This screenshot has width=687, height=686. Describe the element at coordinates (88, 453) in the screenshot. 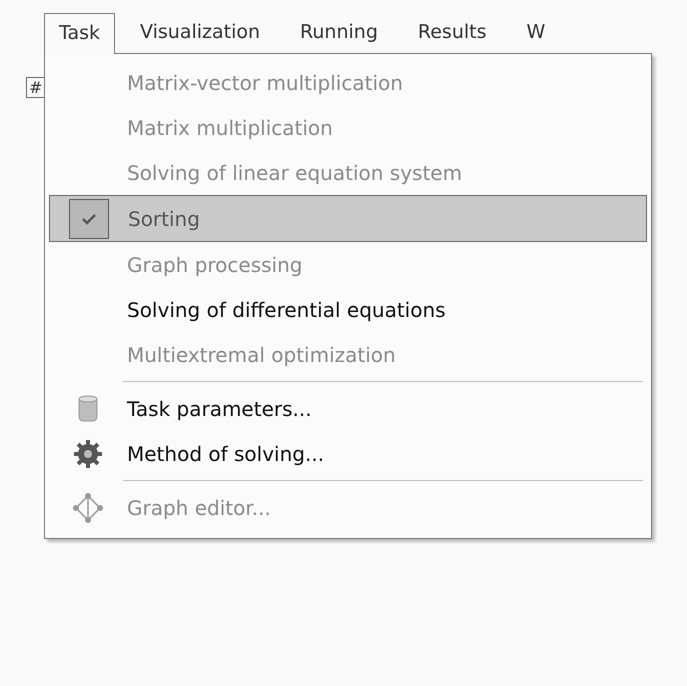

I see `gear-icon` at that location.